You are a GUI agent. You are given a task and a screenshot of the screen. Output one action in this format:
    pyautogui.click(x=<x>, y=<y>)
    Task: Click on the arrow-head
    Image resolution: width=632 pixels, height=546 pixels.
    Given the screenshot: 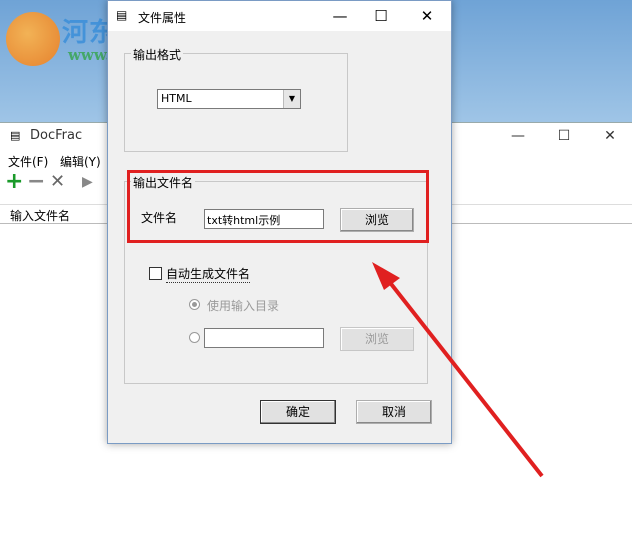 What is the action you would take?
    pyautogui.click(x=386, y=276)
    